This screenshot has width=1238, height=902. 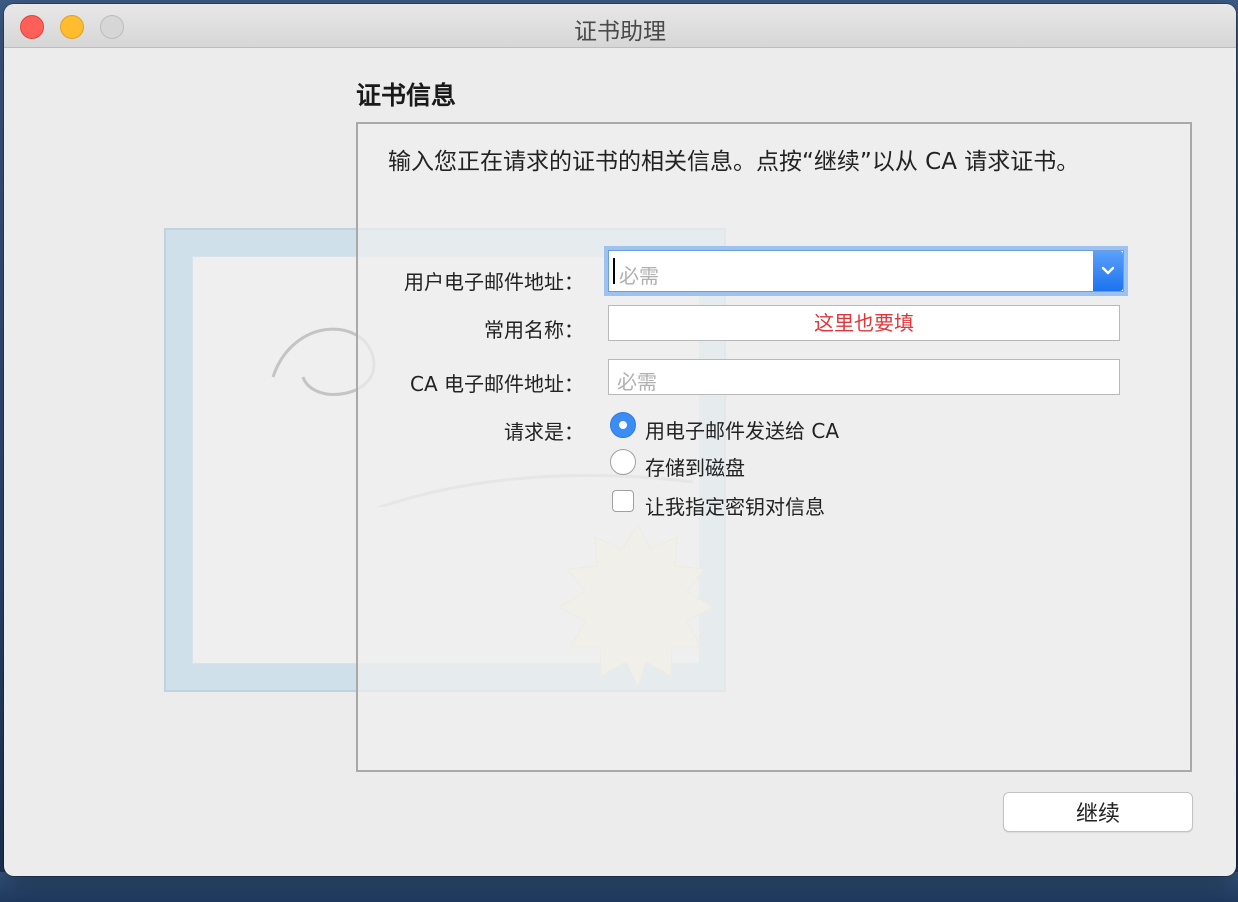 I want to click on common-name-field: 这里也要填, so click(x=864, y=323).